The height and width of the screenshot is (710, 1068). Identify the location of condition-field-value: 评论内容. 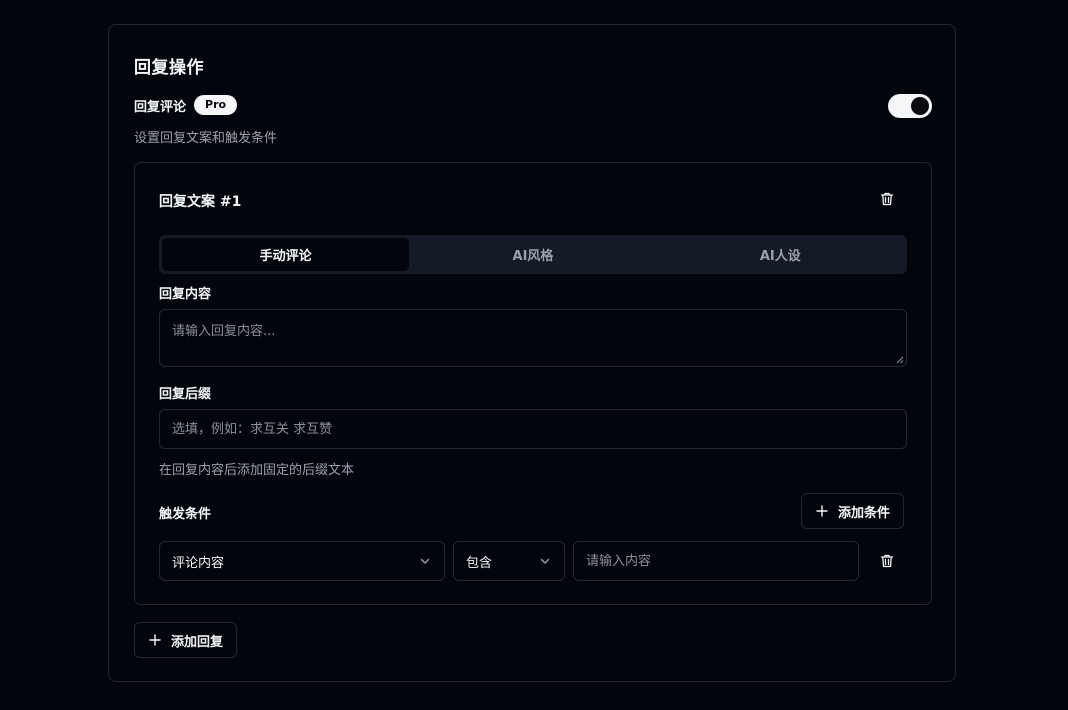
(198, 563).